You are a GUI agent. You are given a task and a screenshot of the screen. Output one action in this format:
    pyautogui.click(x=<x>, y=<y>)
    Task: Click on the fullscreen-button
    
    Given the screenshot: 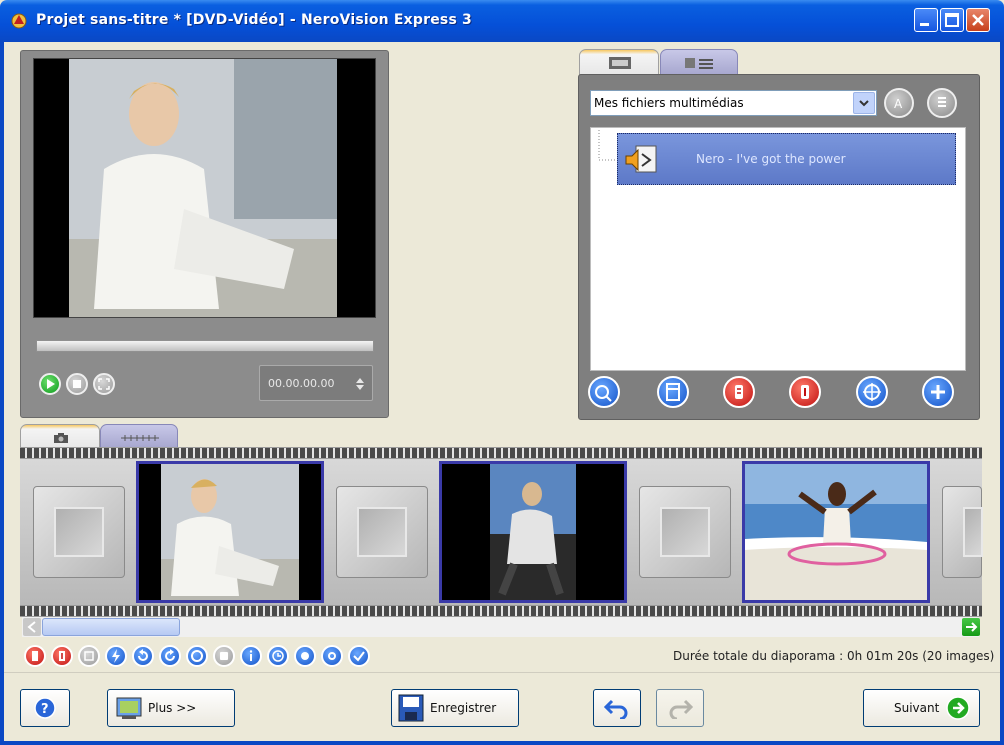 What is the action you would take?
    pyautogui.click(x=104, y=384)
    